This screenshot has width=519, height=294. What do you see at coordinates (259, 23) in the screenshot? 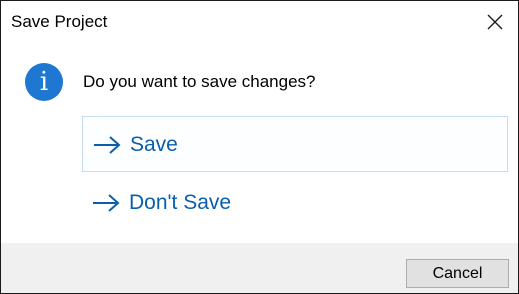
I see `title-bar: Save Project` at bounding box center [259, 23].